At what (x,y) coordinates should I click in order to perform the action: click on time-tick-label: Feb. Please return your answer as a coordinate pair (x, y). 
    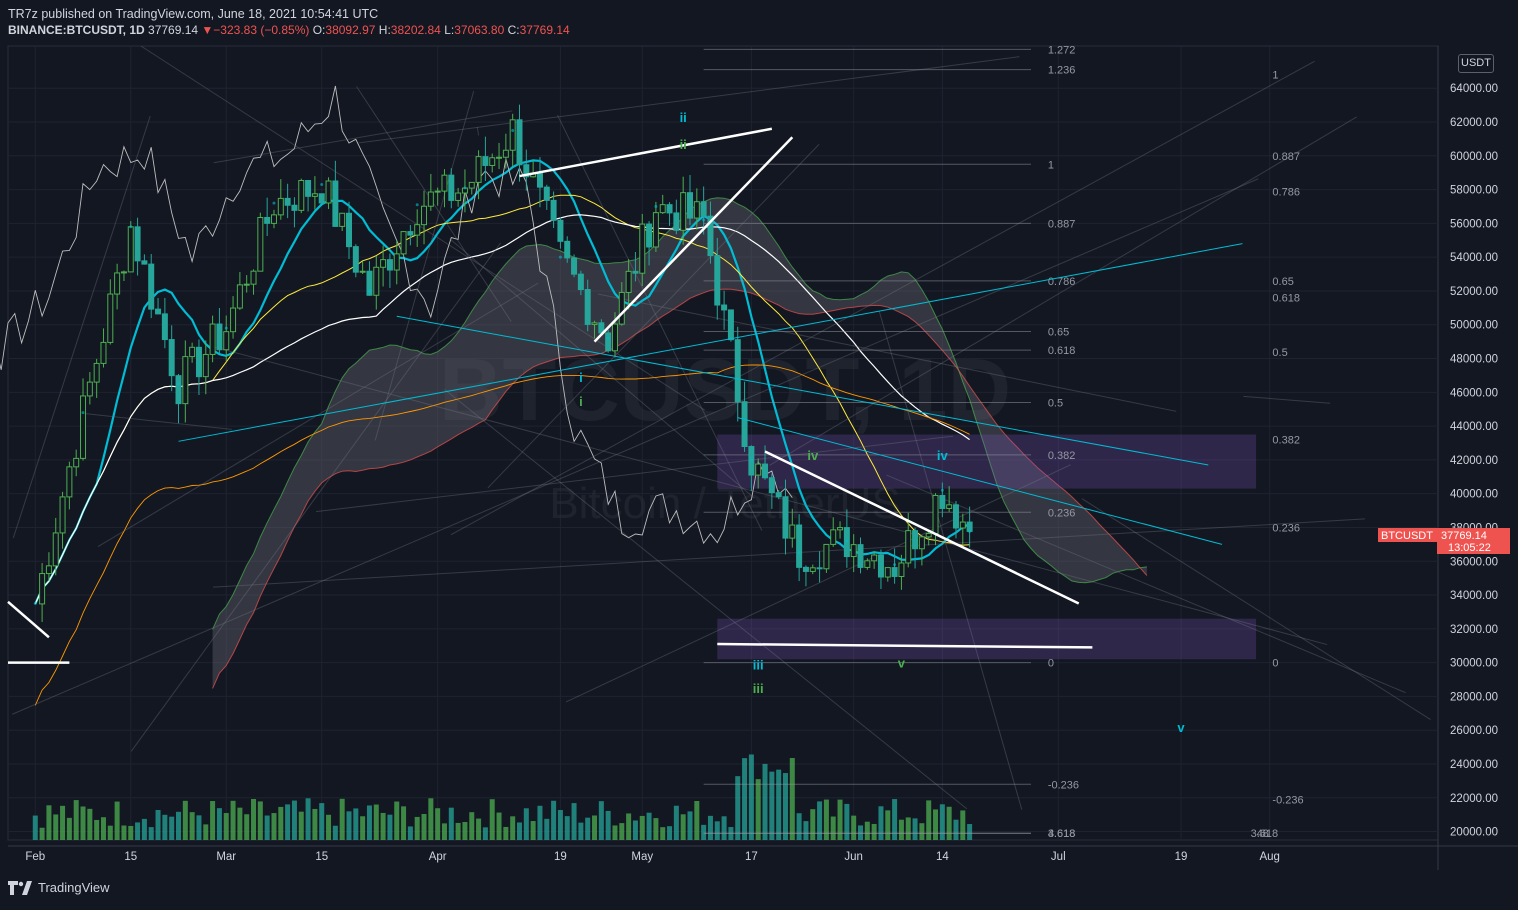
    Looking at the image, I should click on (35, 857).